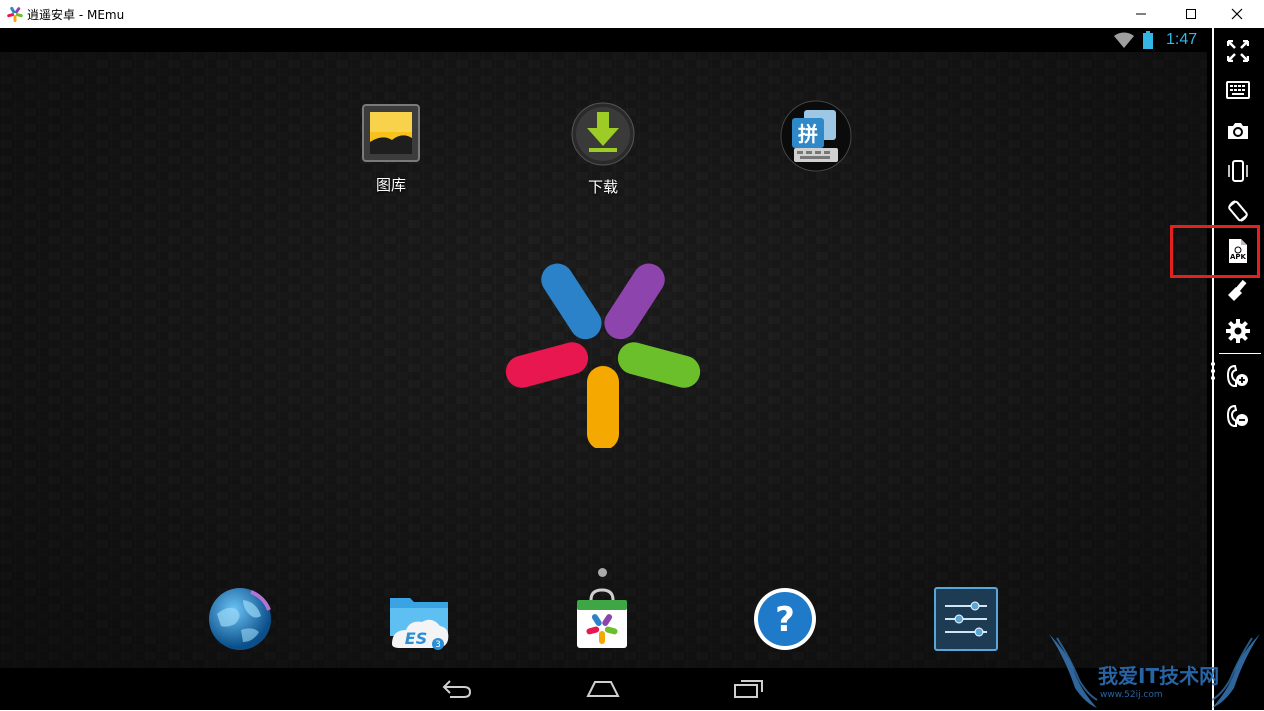 This screenshot has height=711, width=1264. What do you see at coordinates (603, 40) in the screenshot?
I see `status-bar: 1:47` at bounding box center [603, 40].